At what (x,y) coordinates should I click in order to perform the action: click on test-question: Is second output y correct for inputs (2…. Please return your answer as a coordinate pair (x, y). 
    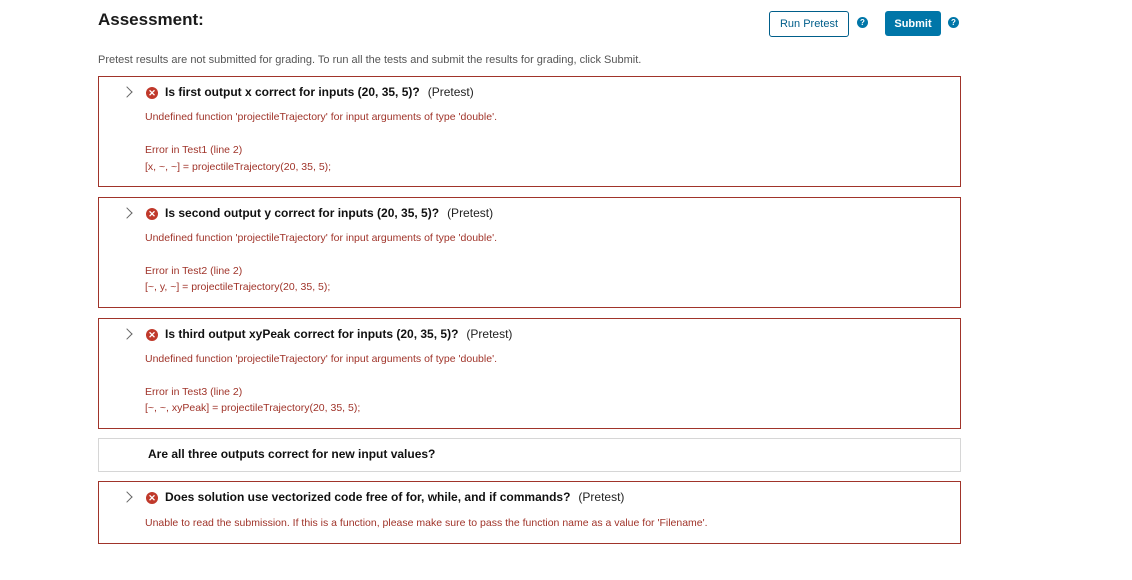
    Looking at the image, I should click on (329, 213).